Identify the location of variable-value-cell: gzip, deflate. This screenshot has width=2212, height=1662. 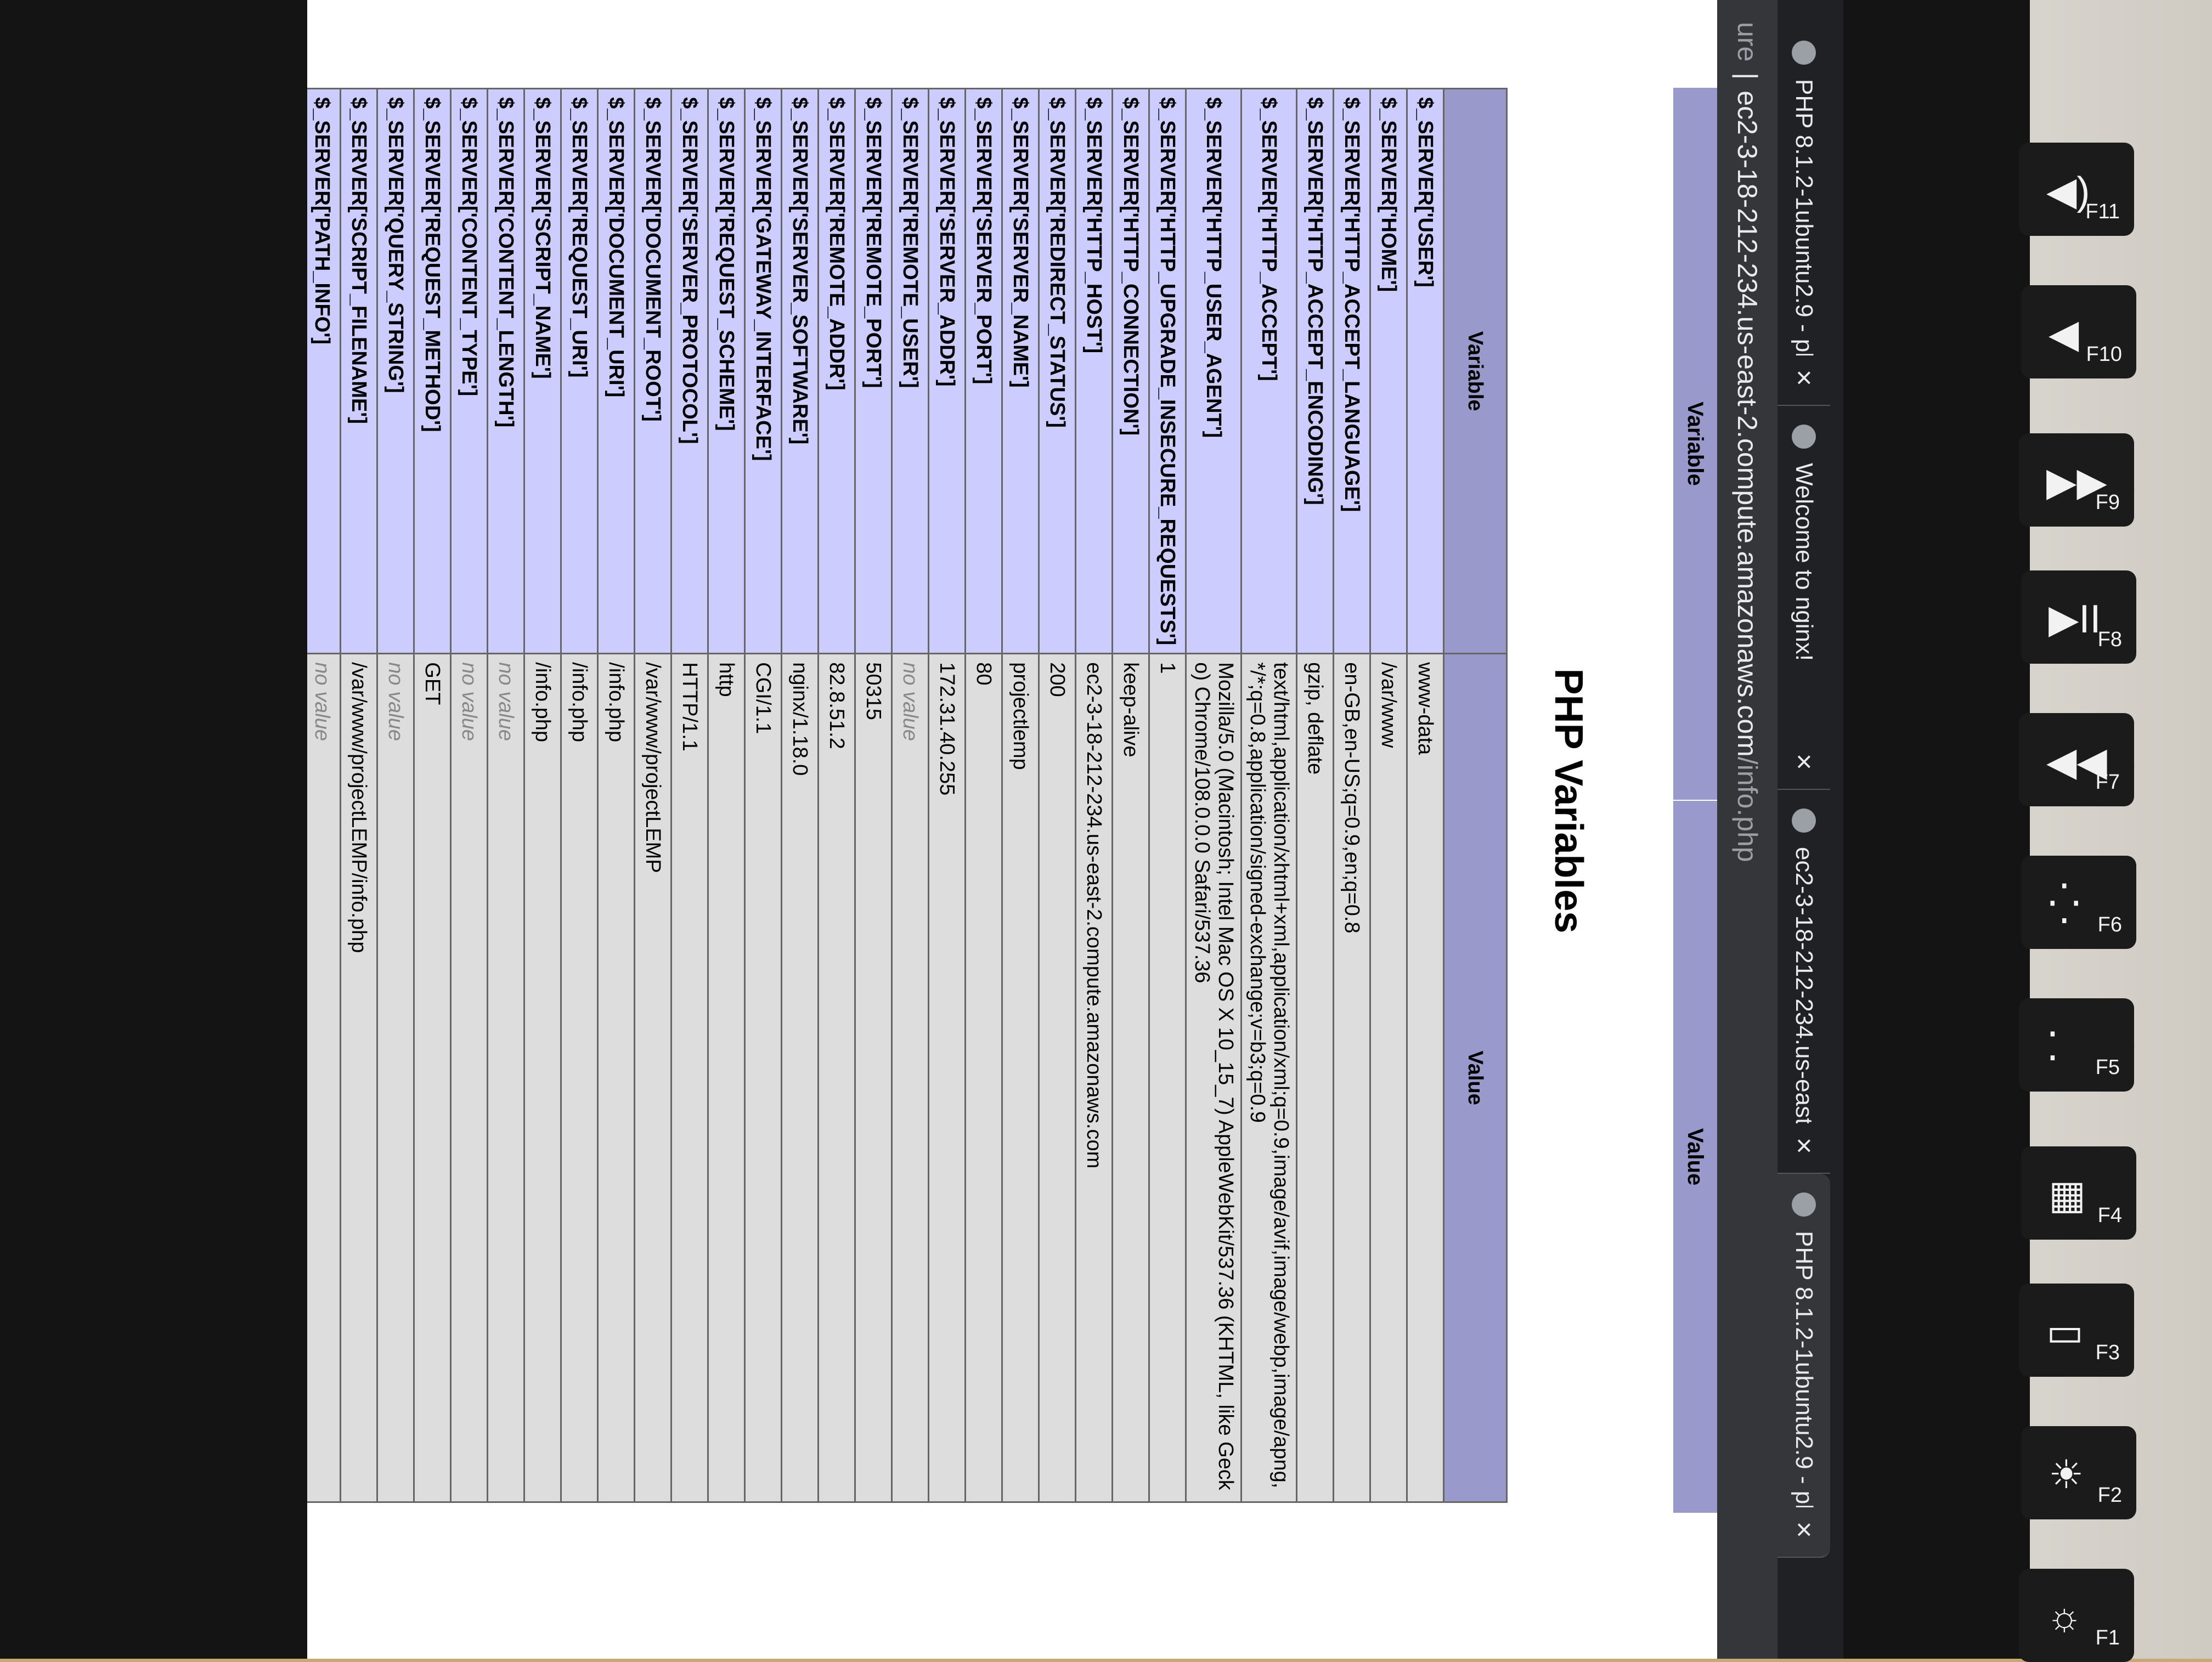
(1315, 1077).